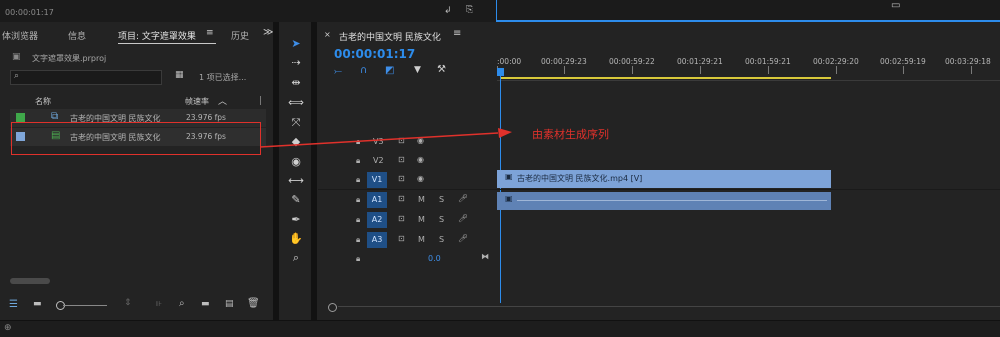  I want to click on zoom-slider-track, so click(85, 305).